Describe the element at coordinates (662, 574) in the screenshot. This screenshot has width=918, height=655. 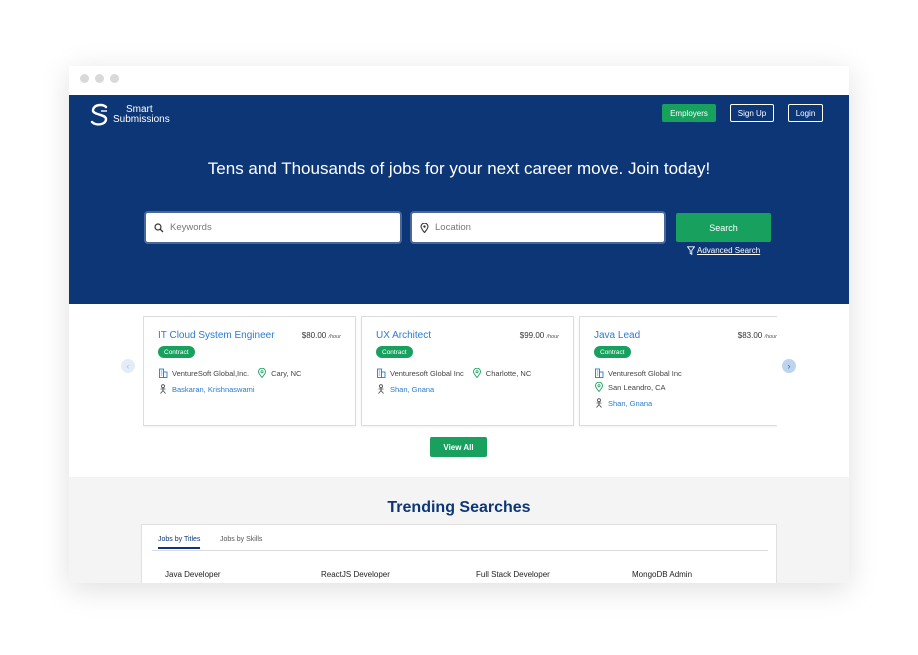
I see `trending-item: MongoDB Admin` at that location.